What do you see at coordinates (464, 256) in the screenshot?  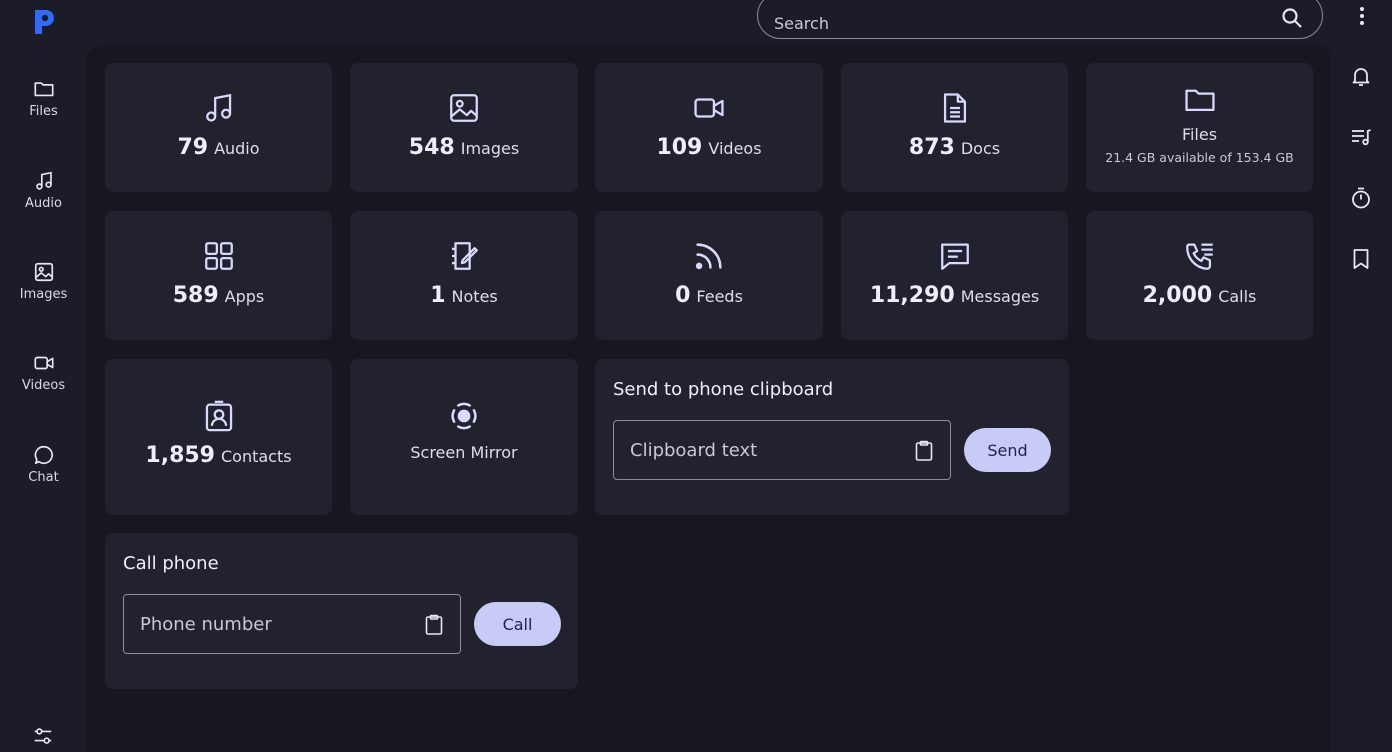 I see `notebook-pen-icon` at bounding box center [464, 256].